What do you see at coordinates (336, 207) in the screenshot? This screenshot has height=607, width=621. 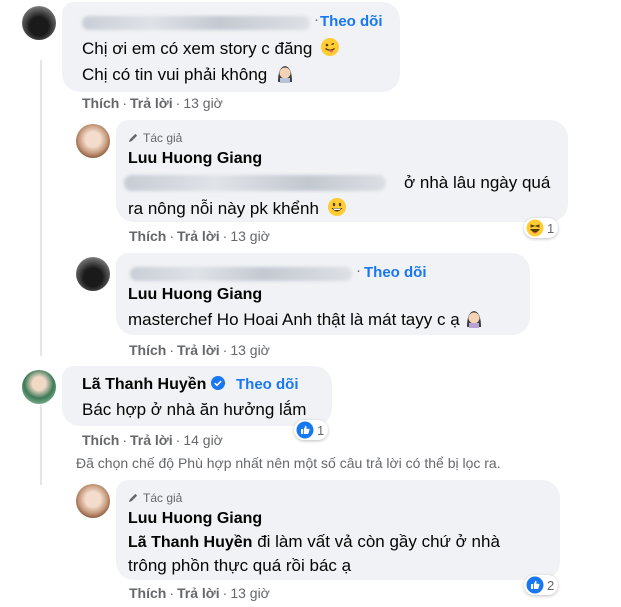 I see `grinning-face-emoji` at bounding box center [336, 207].